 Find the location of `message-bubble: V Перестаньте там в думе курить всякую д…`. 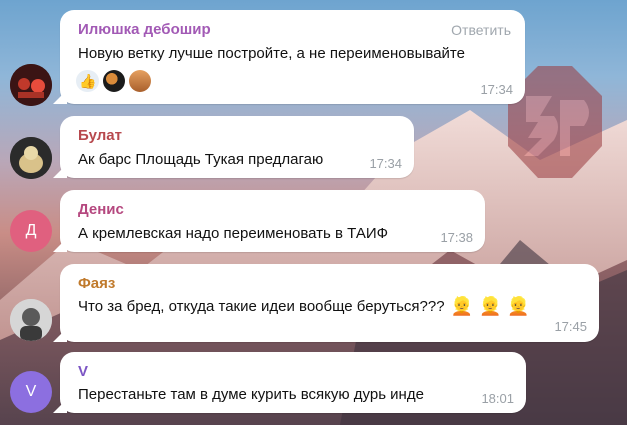

message-bubble: V Перестаньте там в думе курить всякую д… is located at coordinates (293, 382).